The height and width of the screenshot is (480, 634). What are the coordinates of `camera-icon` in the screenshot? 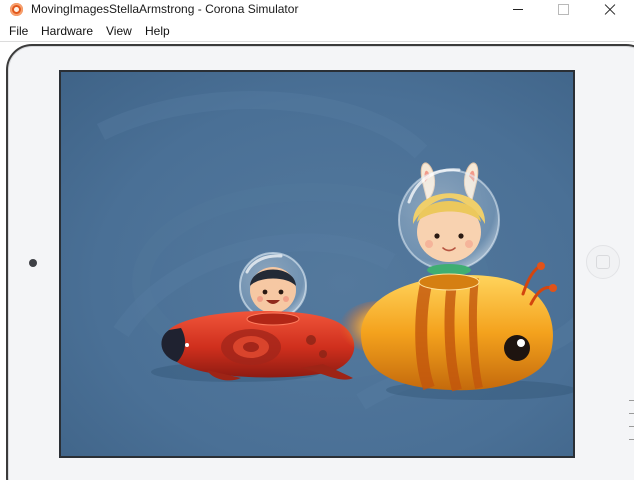 It's located at (33, 263).